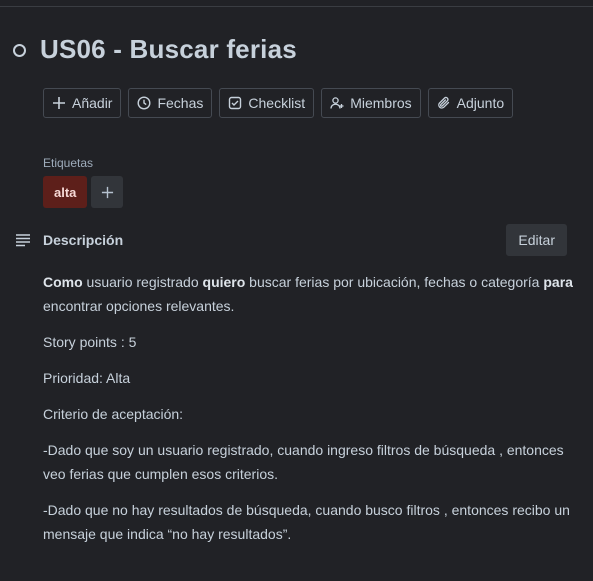 Image resolution: width=593 pixels, height=581 pixels. I want to click on attachment-button: Adjunto, so click(470, 103).